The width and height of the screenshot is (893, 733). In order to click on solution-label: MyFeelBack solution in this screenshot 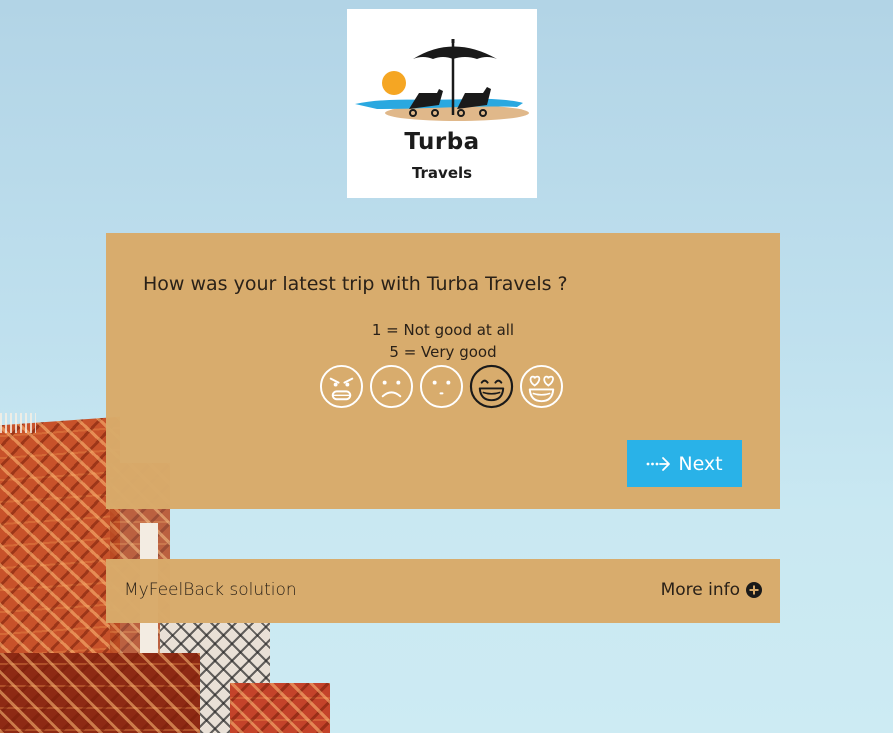, I will do `click(210, 590)`.